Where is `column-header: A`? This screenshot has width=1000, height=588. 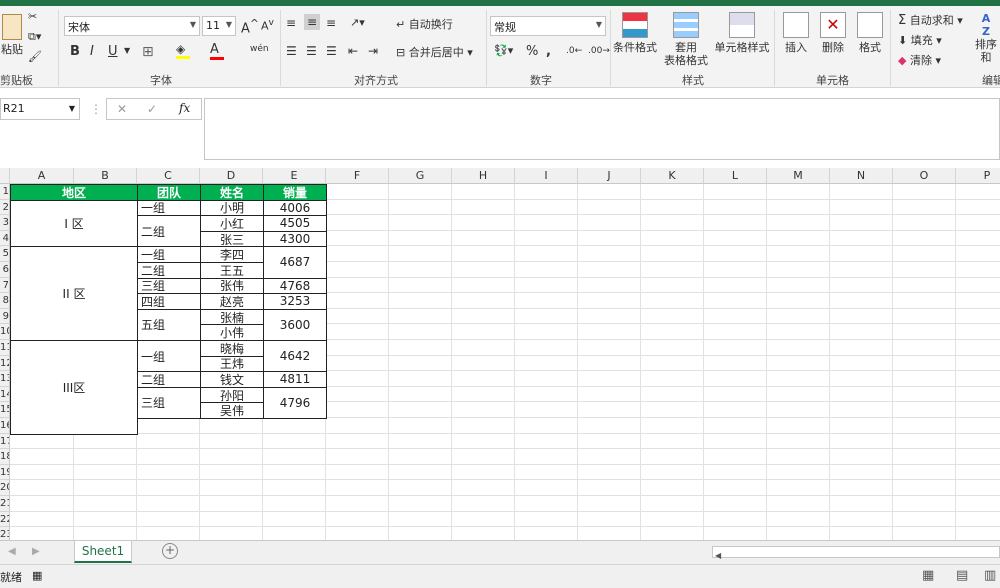
column-header: A is located at coordinates (42, 176).